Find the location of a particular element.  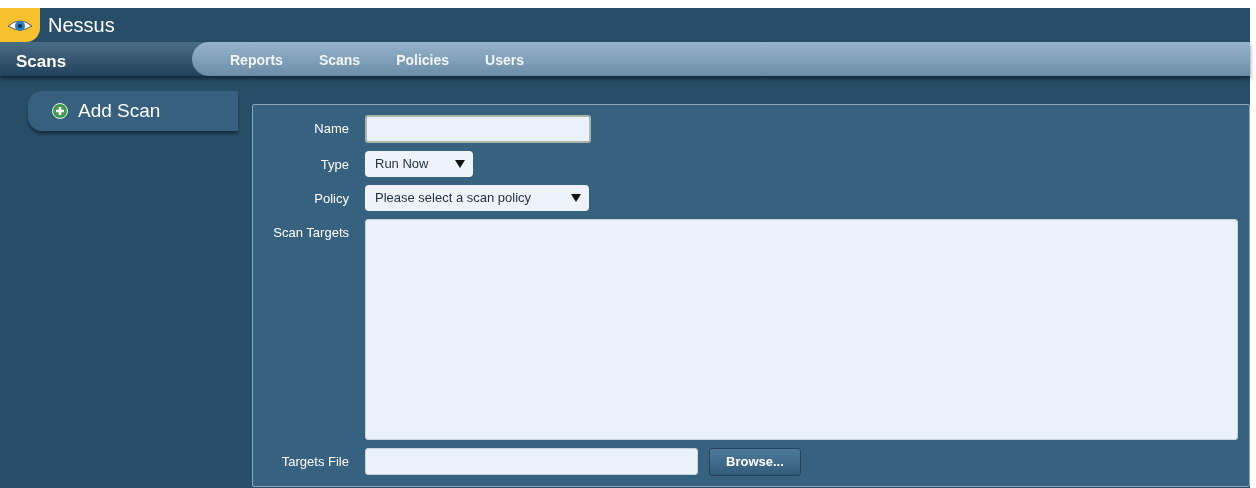

field-label: Policy is located at coordinates (331, 199).